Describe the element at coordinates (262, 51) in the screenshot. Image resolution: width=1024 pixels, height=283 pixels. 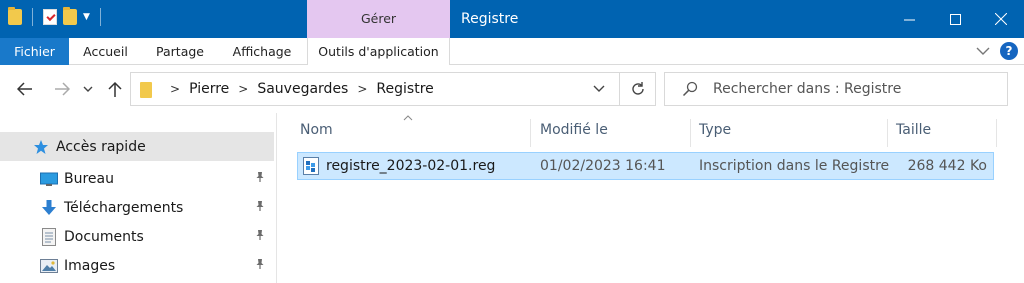
I see `tab-view: Affichage` at that location.